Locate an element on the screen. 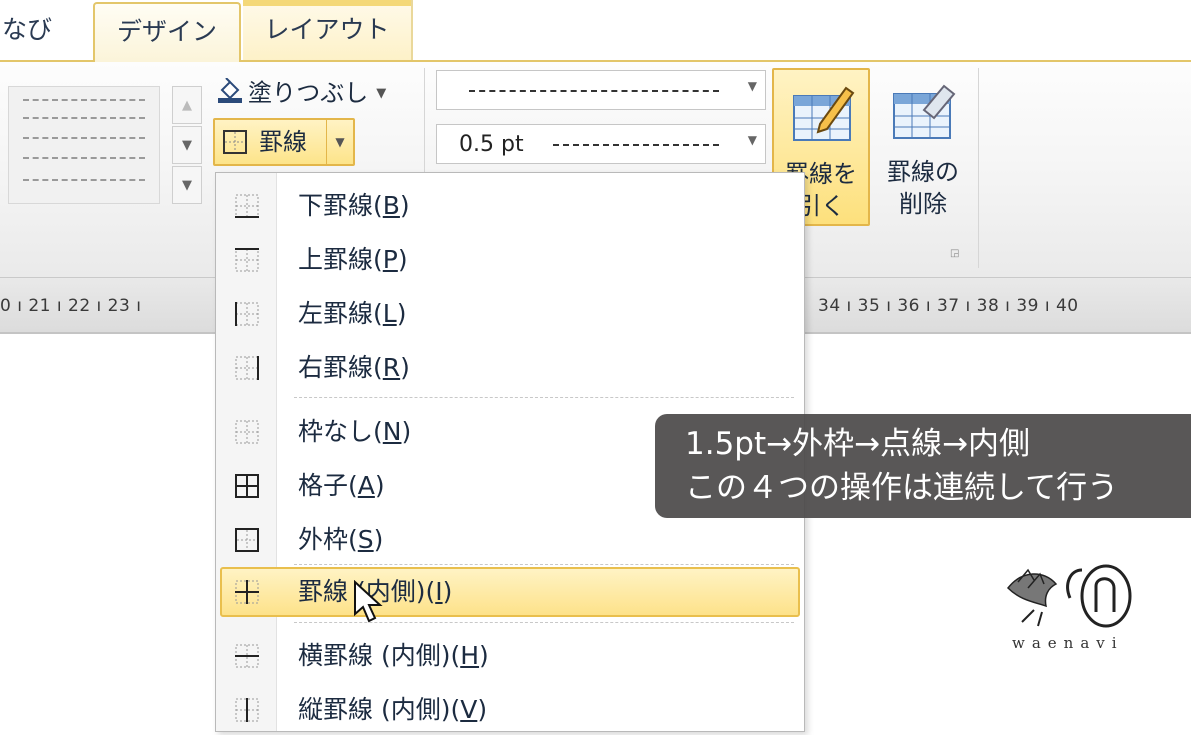 The image size is (1191, 735). tab-previous: なび is located at coordinates (46, 30).